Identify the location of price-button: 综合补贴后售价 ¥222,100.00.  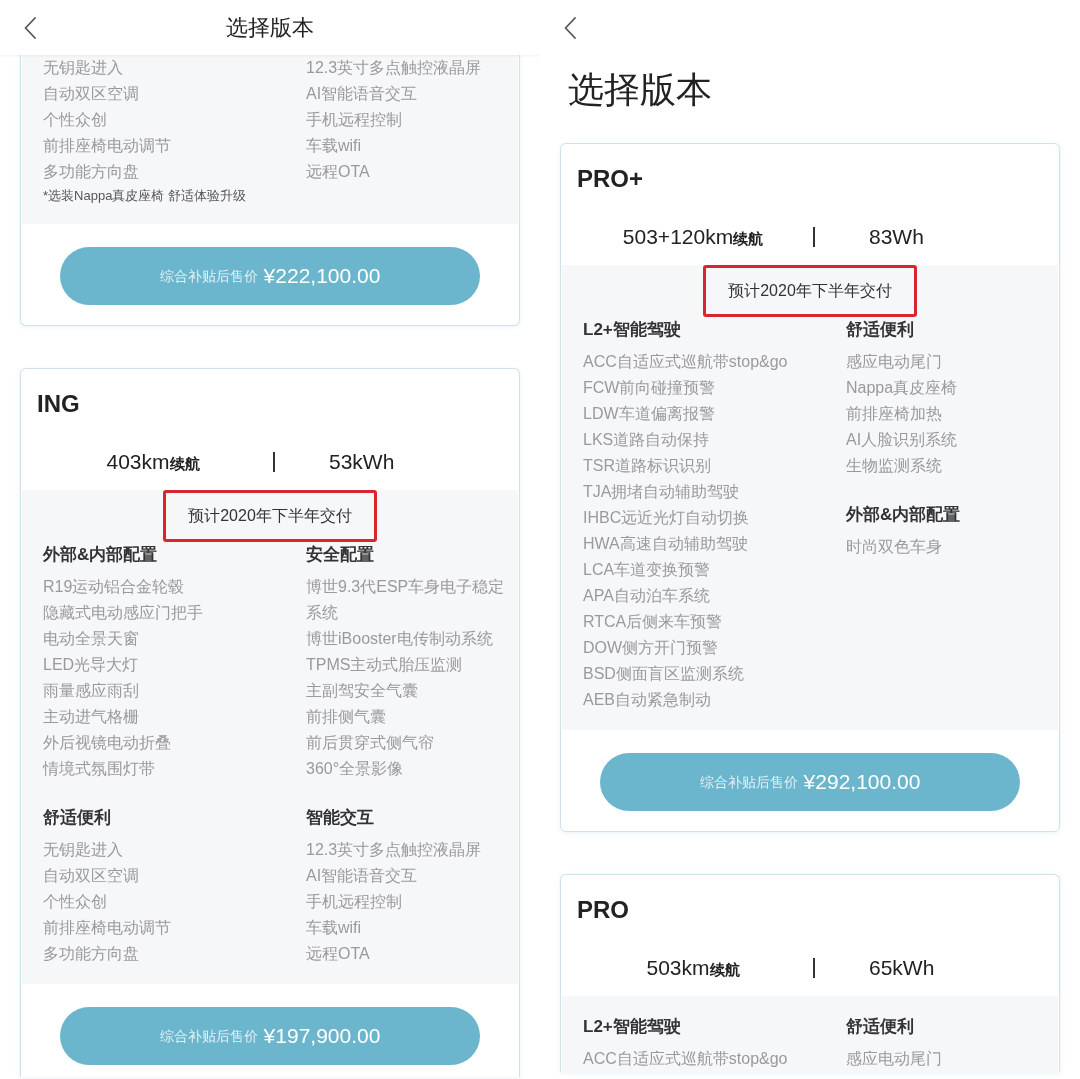
(270, 276).